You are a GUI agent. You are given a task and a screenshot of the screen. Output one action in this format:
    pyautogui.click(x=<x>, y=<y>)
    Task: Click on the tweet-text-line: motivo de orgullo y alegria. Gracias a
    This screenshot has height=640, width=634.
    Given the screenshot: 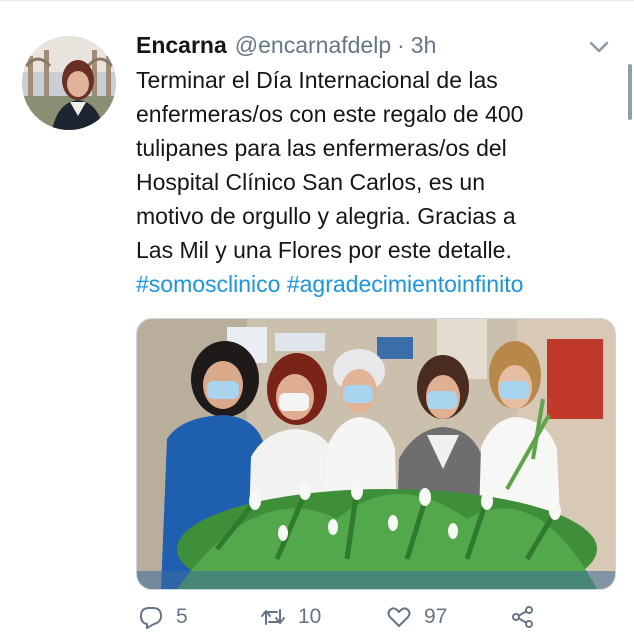 What is the action you would take?
    pyautogui.click(x=326, y=216)
    